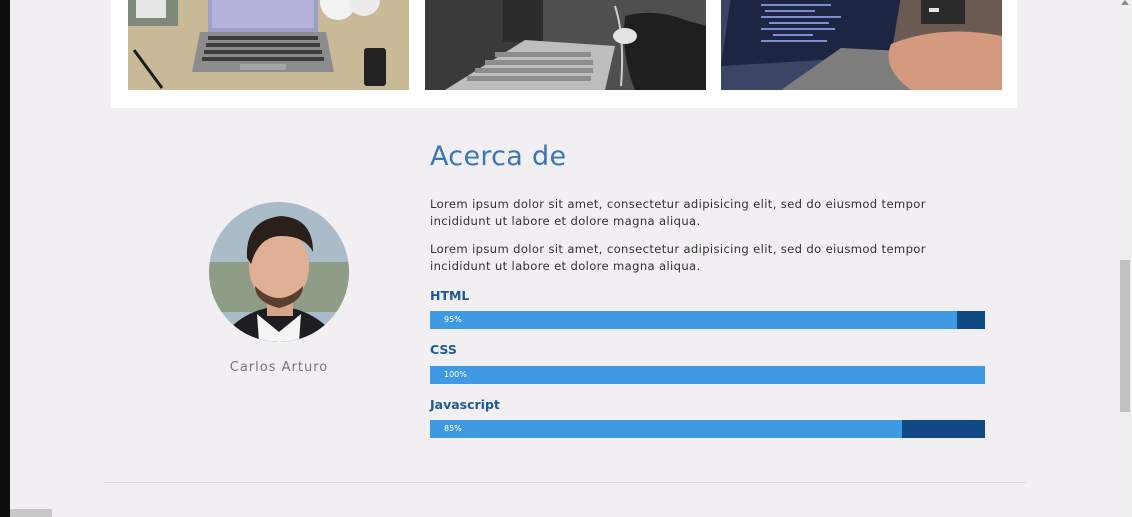 This screenshot has height=517, width=1132. What do you see at coordinates (268, 45) in the screenshot?
I see `laptop-desk-photo` at bounding box center [268, 45].